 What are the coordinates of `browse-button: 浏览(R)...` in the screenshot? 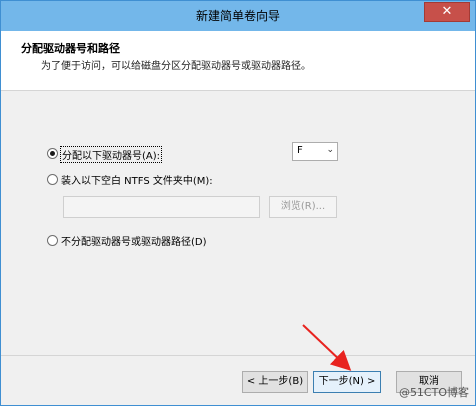 It's located at (303, 207).